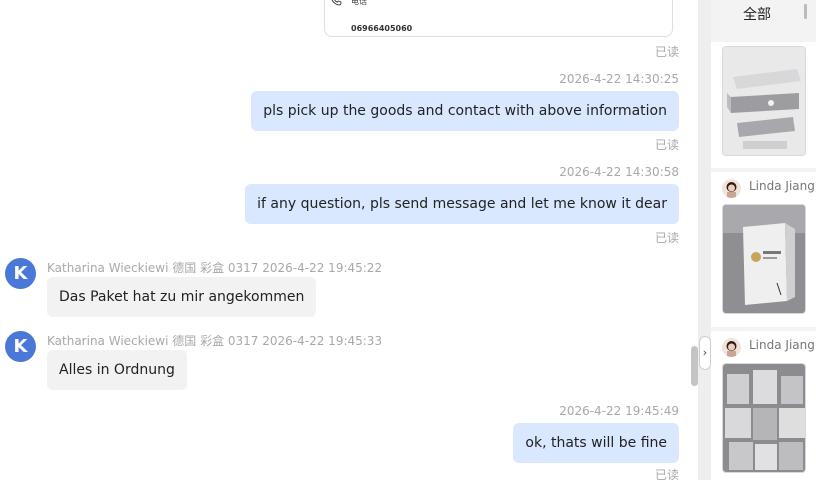 The image size is (816, 480). I want to click on product-photo-stack, so click(764, 418).